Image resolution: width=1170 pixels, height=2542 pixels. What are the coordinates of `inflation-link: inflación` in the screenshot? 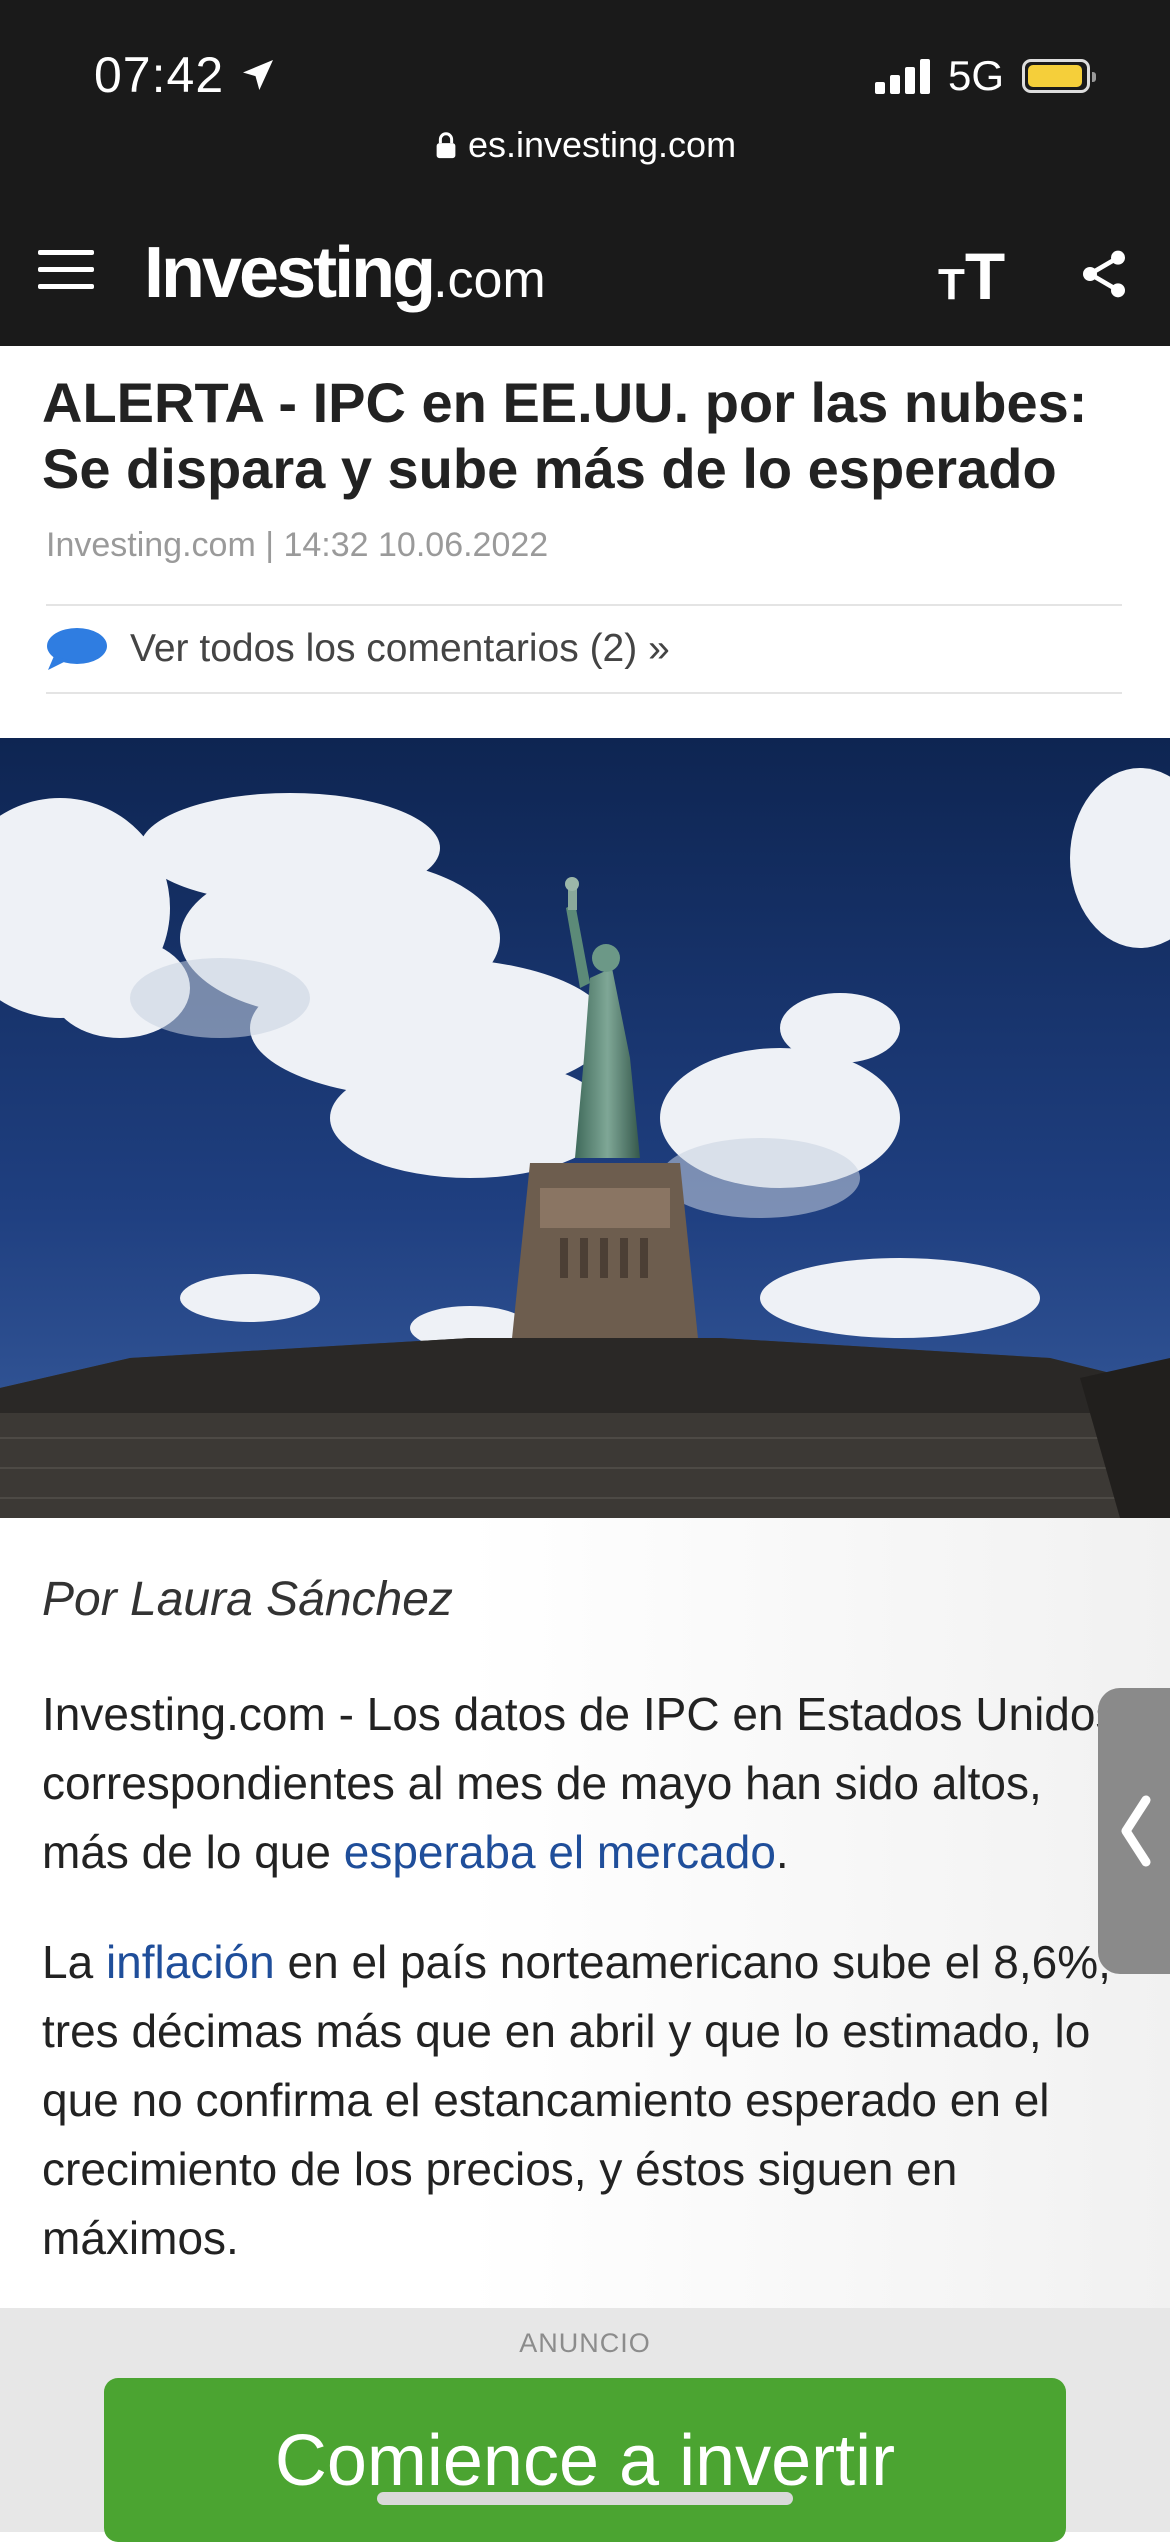 It's located at (190, 1962).